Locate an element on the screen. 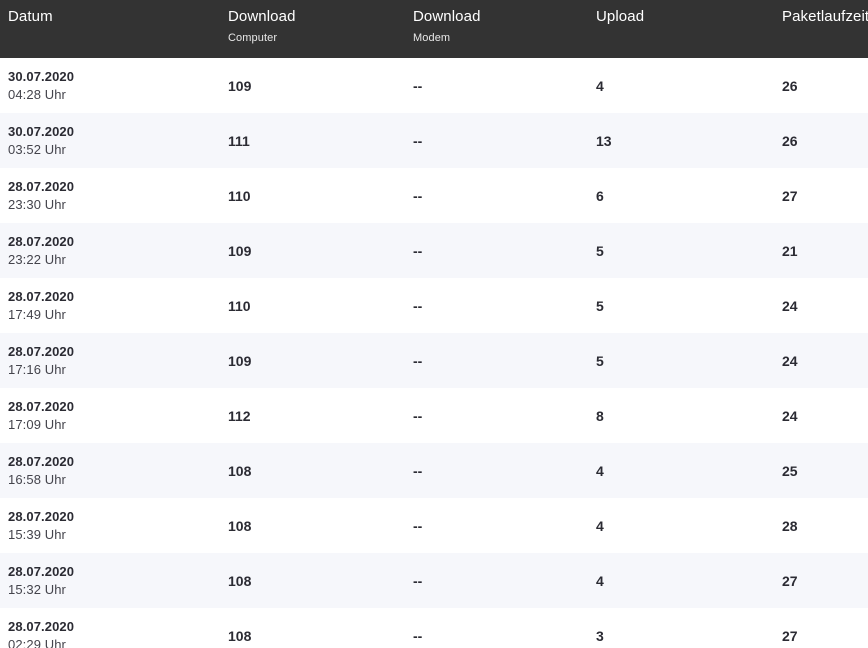 The width and height of the screenshot is (868, 648). cell-time-value: 15:39 Uhr is located at coordinates (37, 534).